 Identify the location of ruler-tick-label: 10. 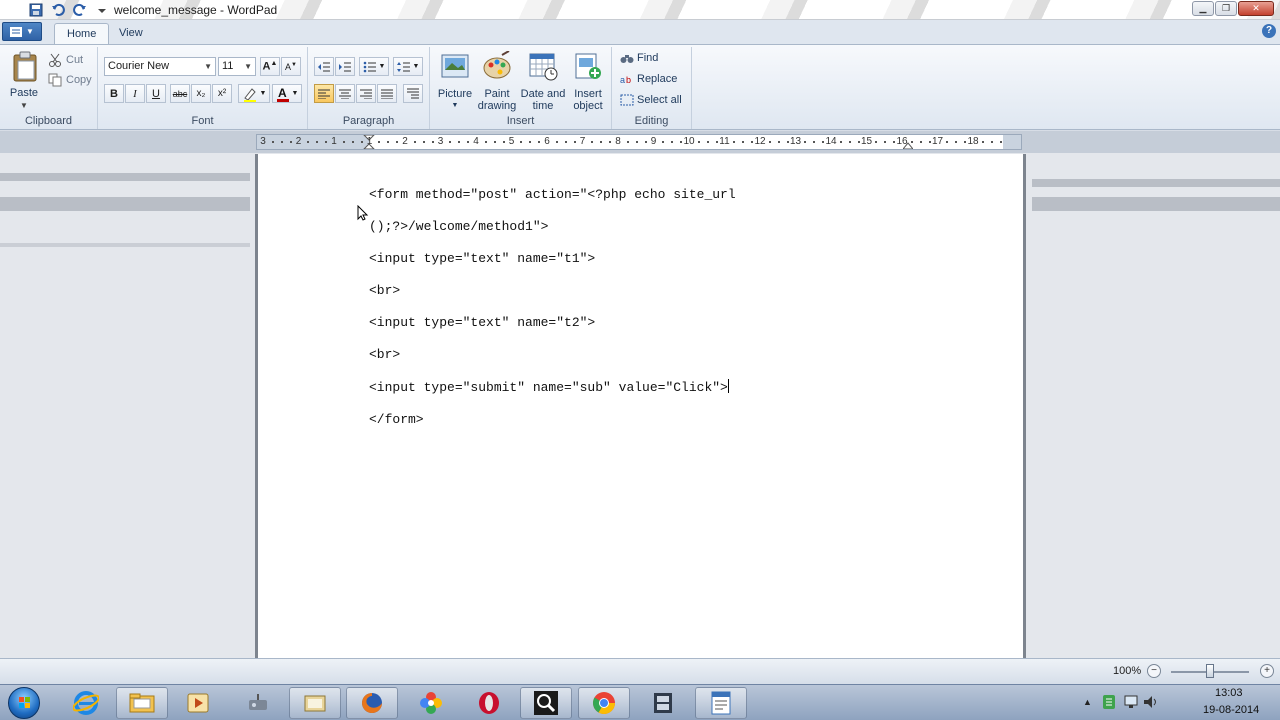
(689, 141).